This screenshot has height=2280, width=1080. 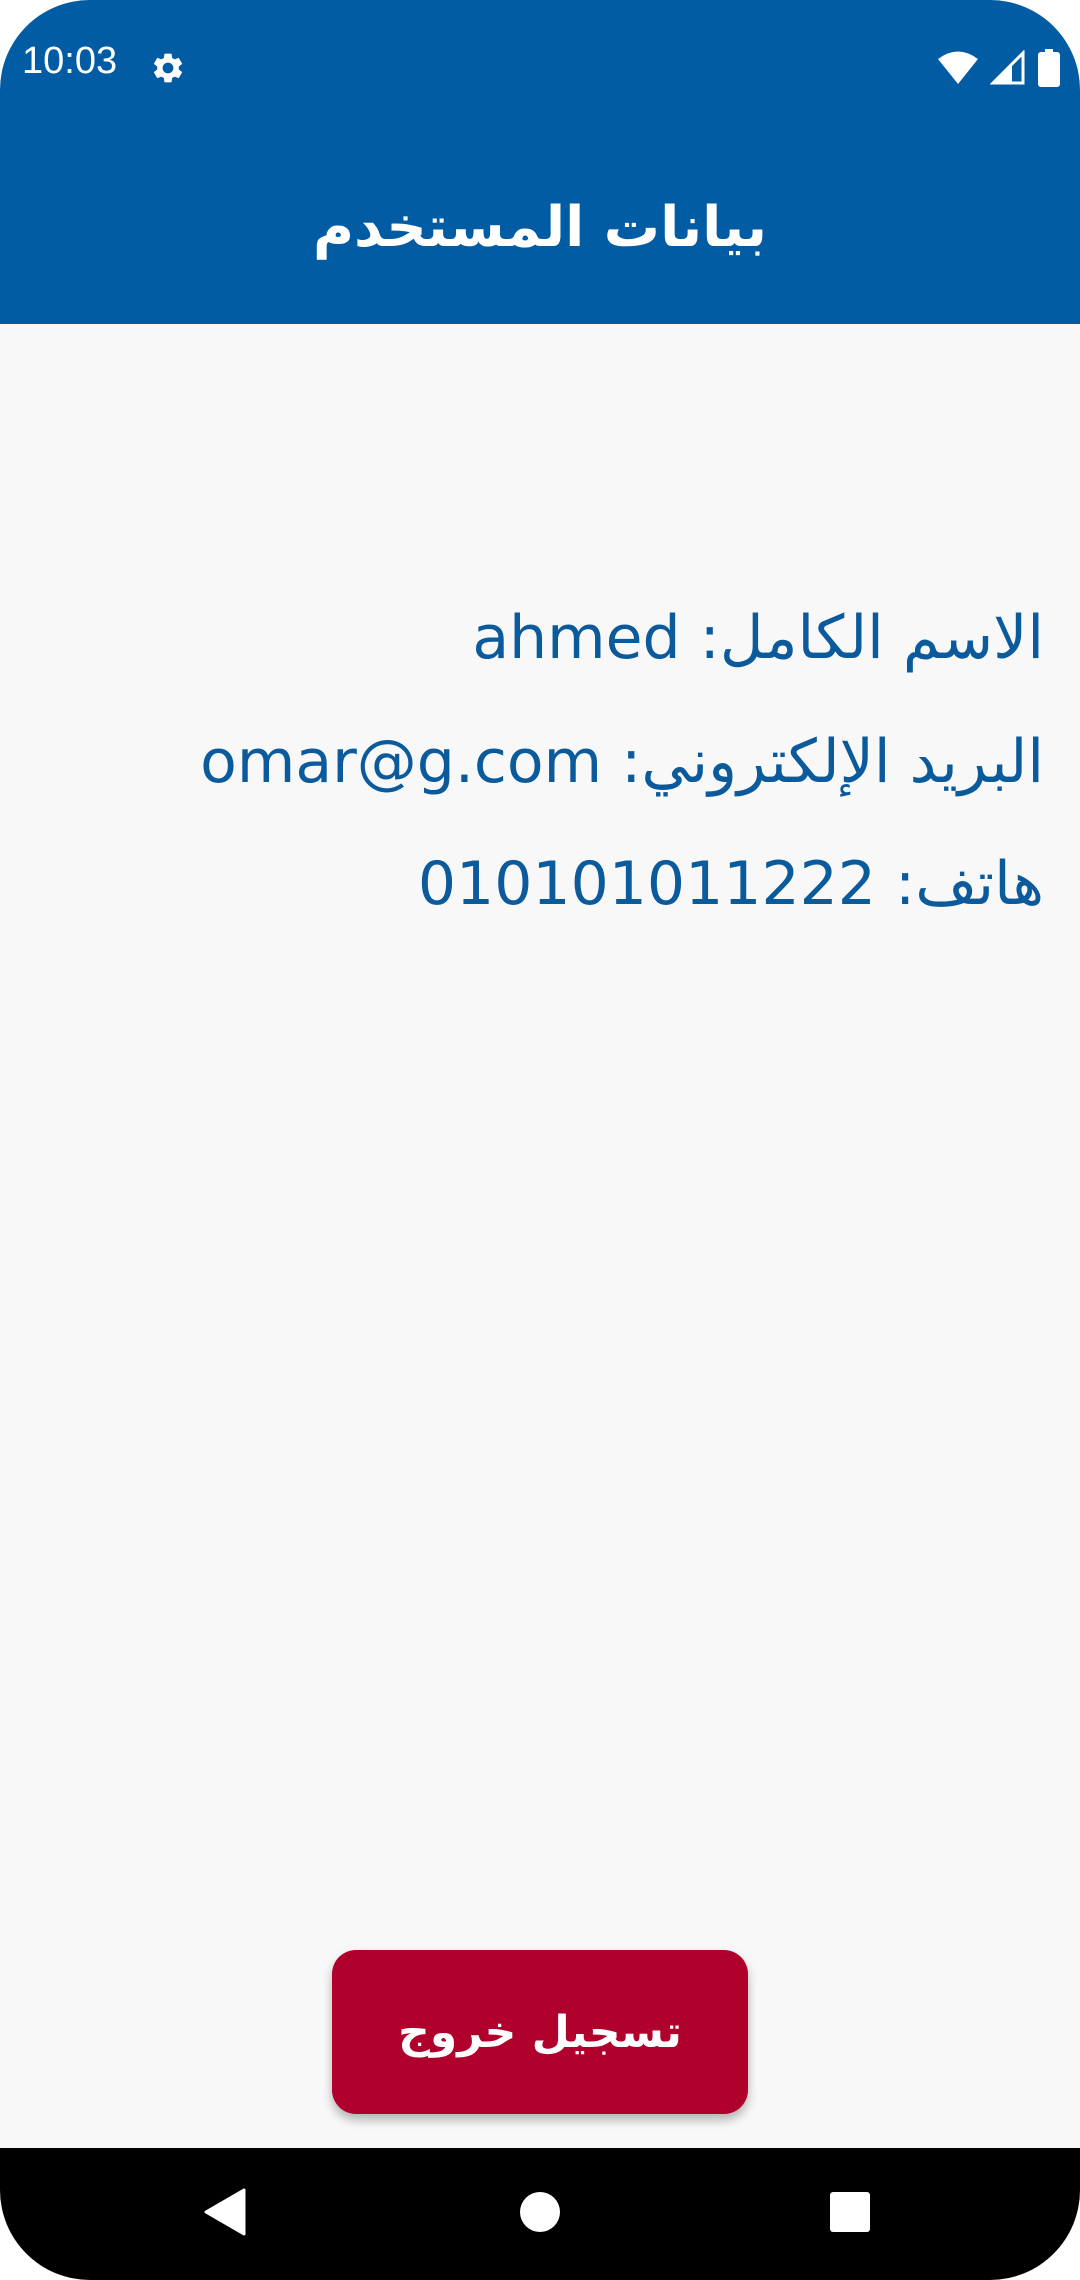 What do you see at coordinates (576, 638) in the screenshot?
I see `full-name-value: ahmed` at bounding box center [576, 638].